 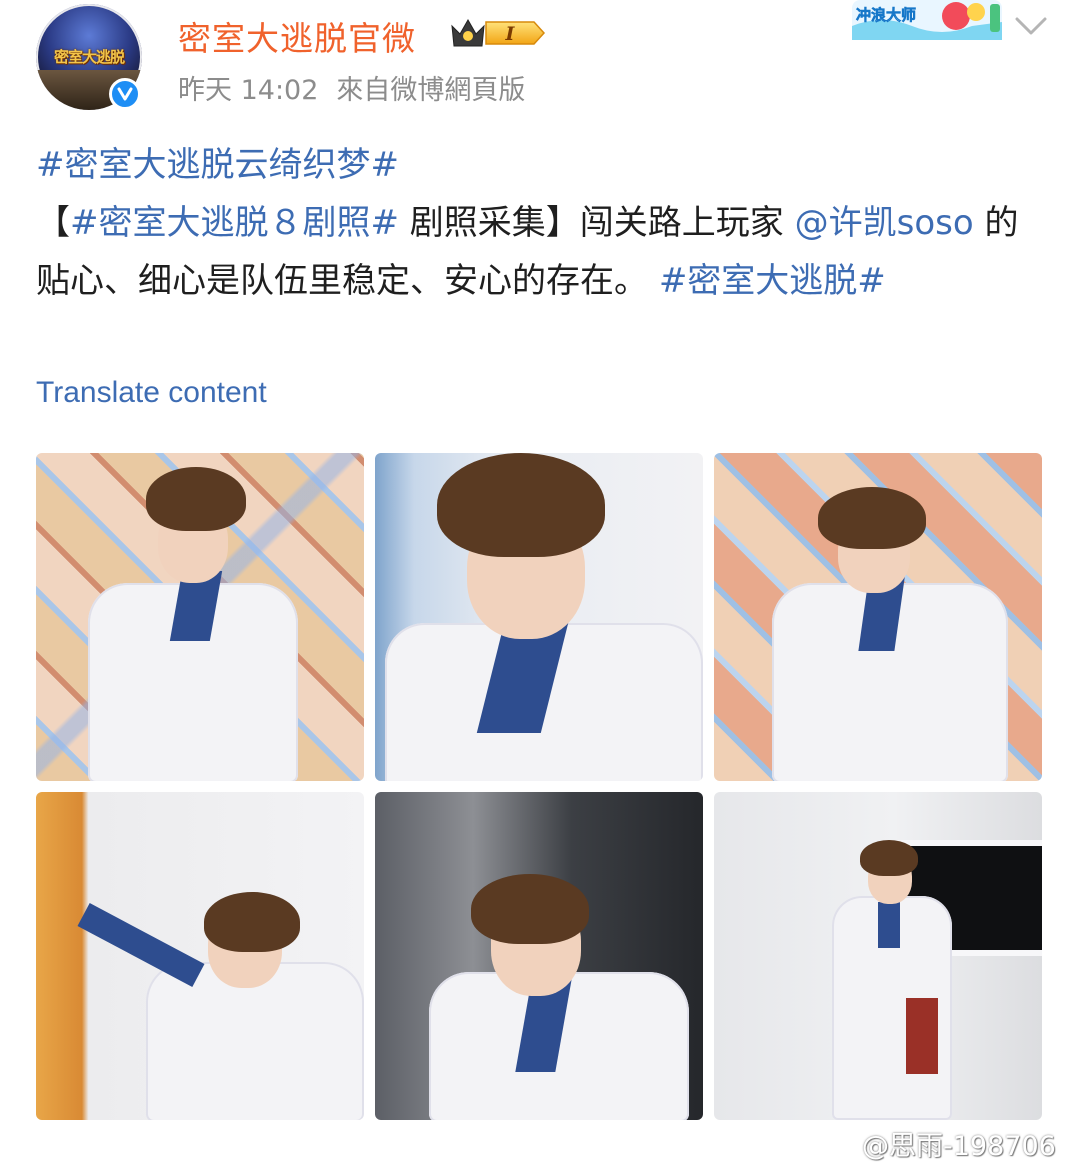 I want to click on translate-content-link: Translate content, so click(x=151, y=393).